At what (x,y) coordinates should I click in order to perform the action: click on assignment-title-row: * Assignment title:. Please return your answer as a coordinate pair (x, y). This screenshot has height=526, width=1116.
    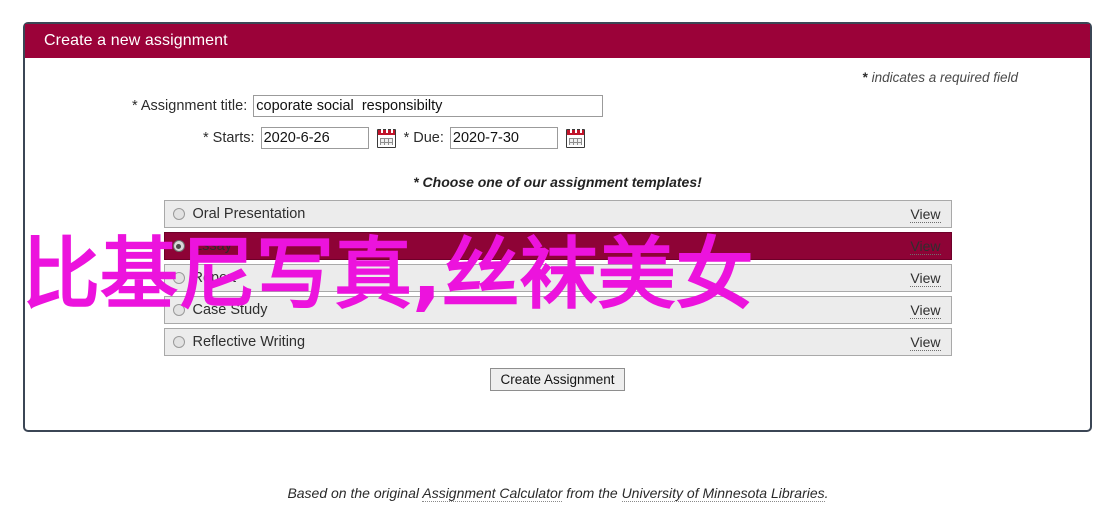
    Looking at the image, I should click on (557, 106).